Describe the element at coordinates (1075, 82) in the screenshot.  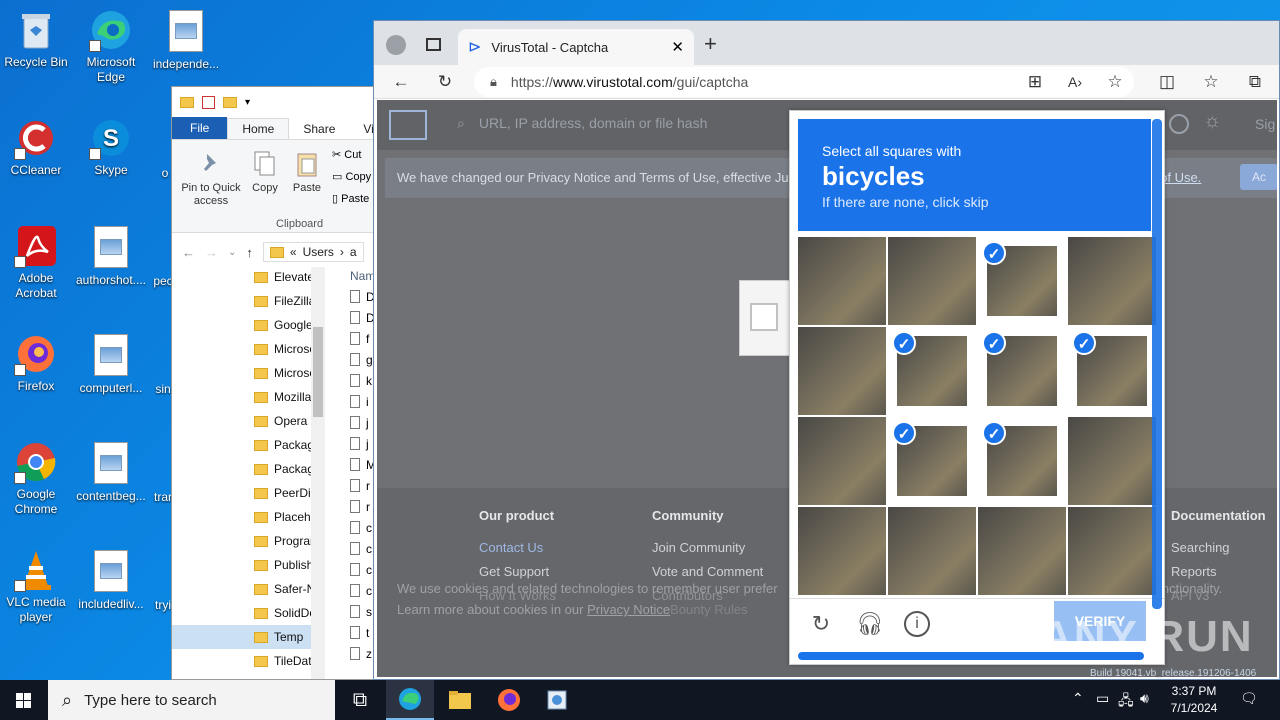
I see `read-aloud-icon: A›` at that location.